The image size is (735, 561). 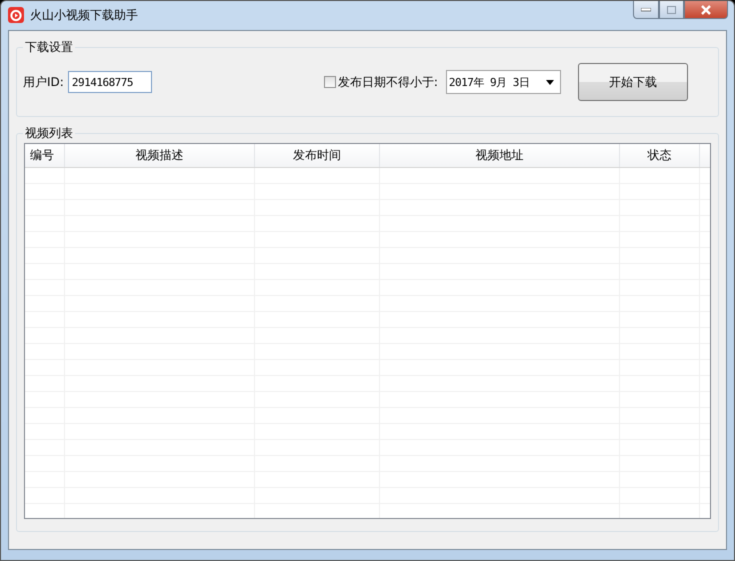 I want to click on close-icon, so click(x=706, y=9).